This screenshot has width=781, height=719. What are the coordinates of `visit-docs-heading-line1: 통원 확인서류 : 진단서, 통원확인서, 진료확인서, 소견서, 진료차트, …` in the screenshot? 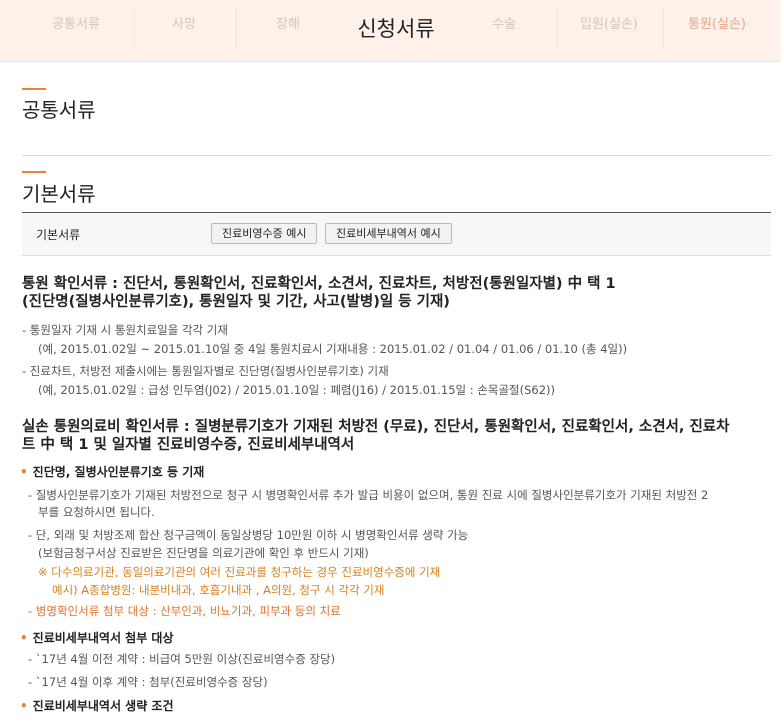 It's located at (319, 284).